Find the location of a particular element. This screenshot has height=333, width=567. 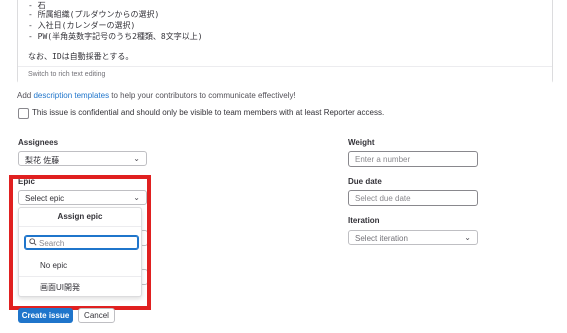

editor-line: なお、IDは自動採番とする。 is located at coordinates (81, 56).